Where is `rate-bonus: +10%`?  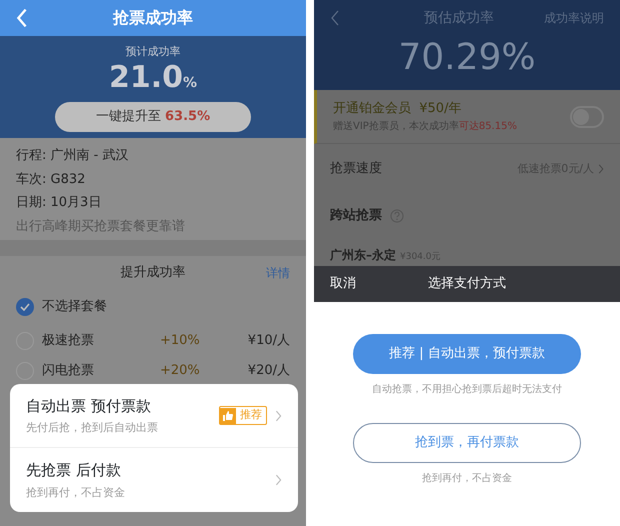
rate-bonus: +10% is located at coordinates (180, 341).